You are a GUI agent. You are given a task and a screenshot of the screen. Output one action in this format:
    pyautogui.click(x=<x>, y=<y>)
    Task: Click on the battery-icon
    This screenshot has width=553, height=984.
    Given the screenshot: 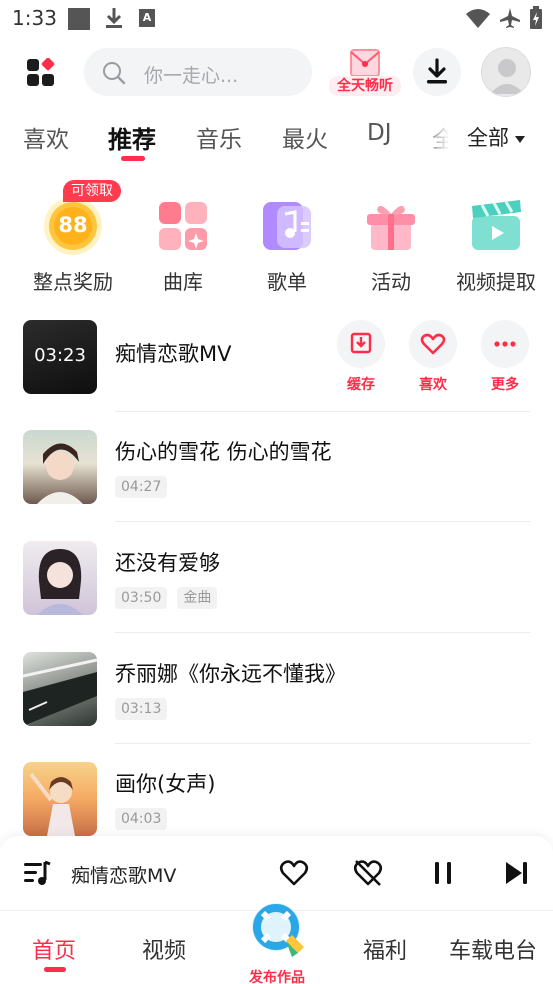 What is the action you would take?
    pyautogui.click(x=536, y=17)
    